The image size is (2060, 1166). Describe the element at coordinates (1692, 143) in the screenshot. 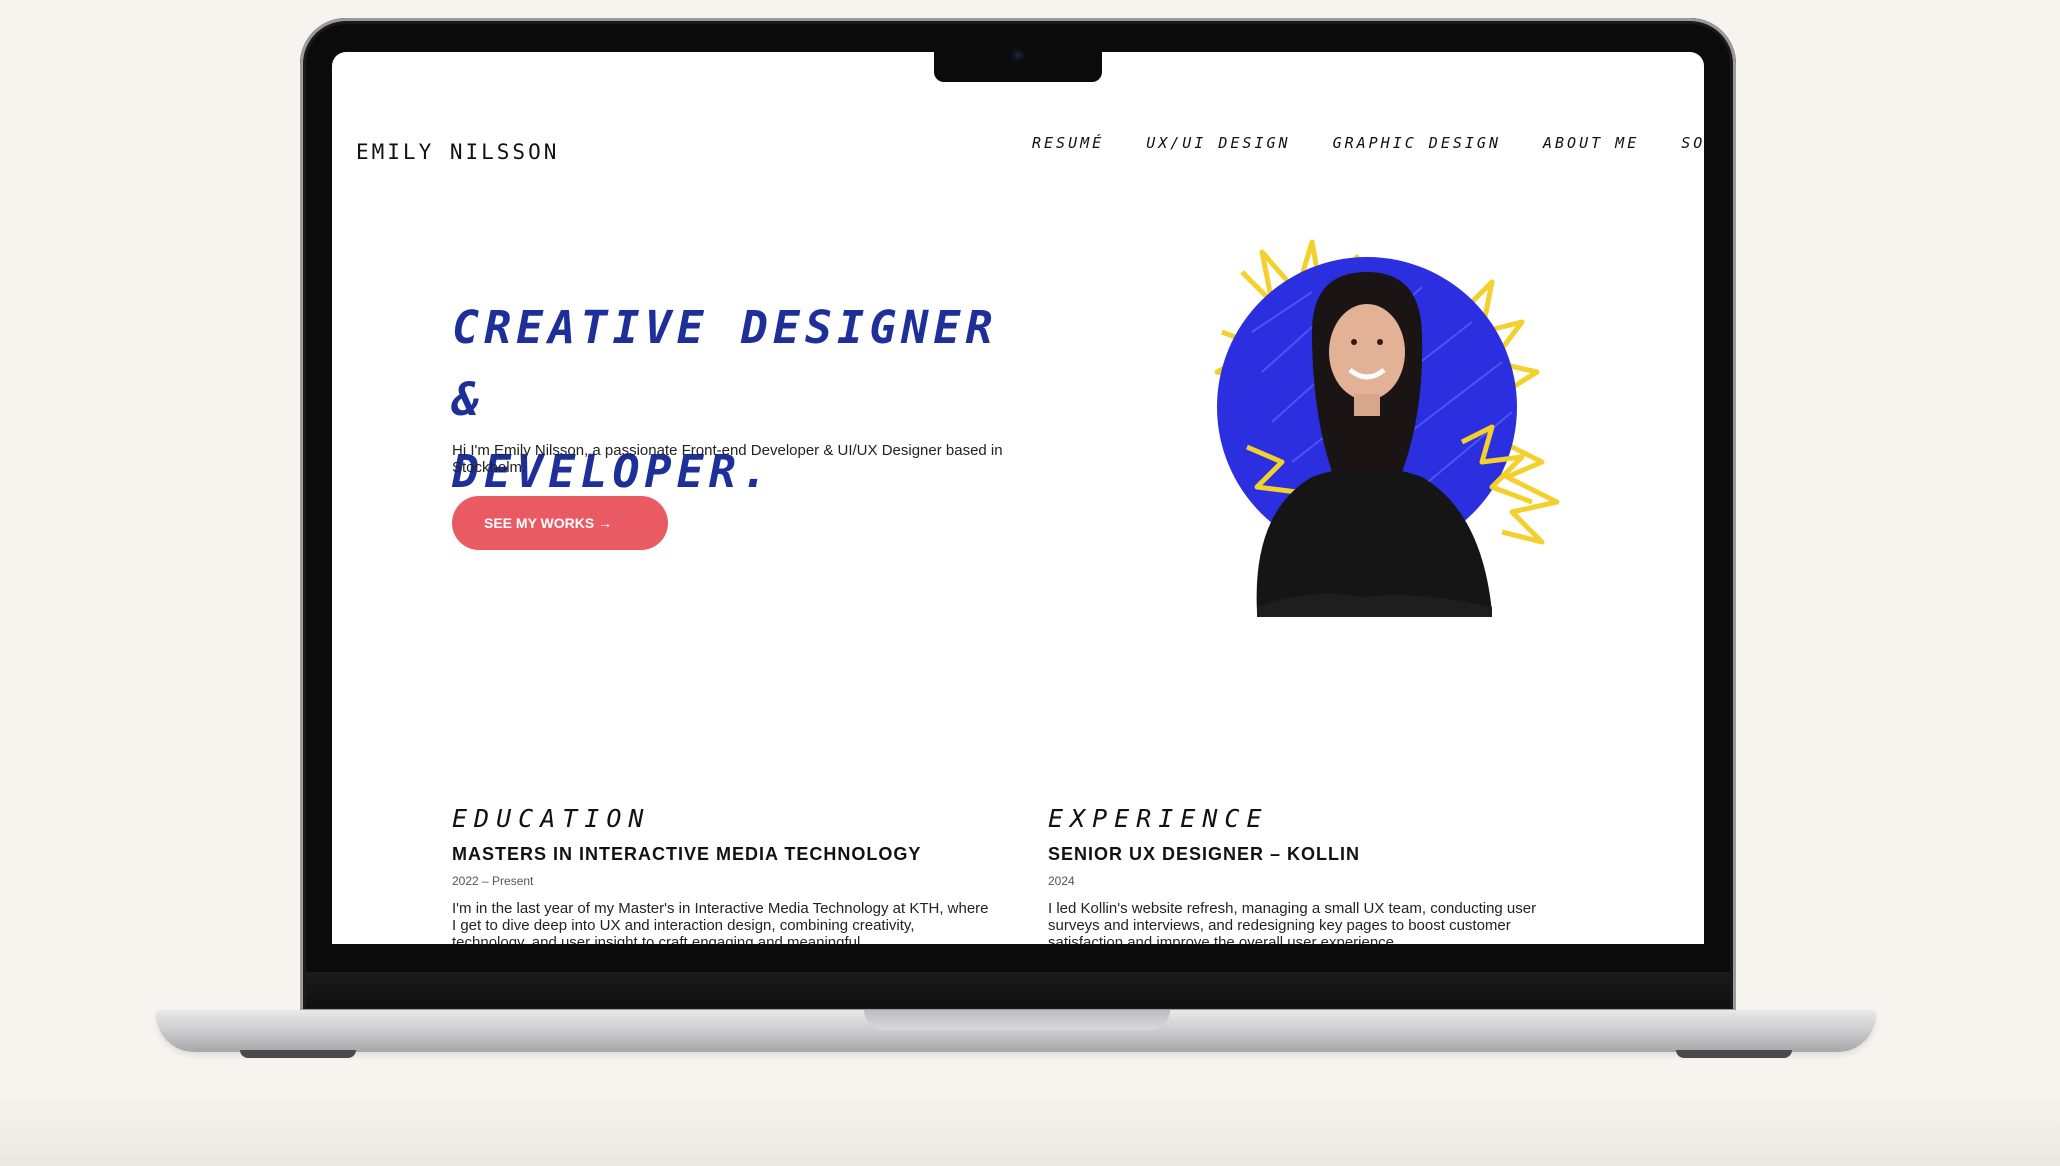

I see `nav-socials: SOCIALS` at that location.